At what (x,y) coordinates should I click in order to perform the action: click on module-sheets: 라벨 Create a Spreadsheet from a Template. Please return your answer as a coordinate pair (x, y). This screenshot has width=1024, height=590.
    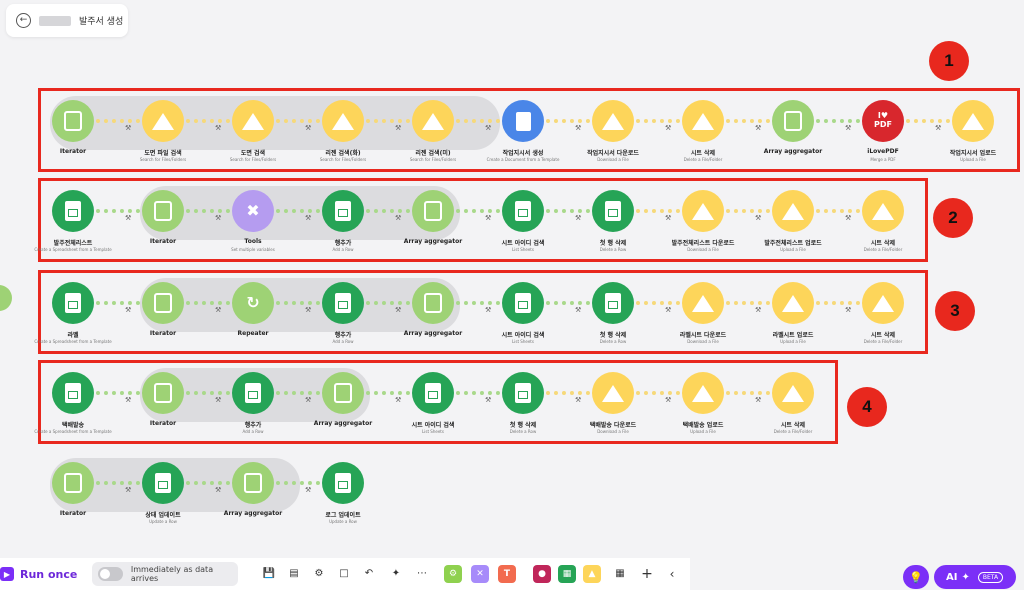
    Looking at the image, I should click on (73, 317).